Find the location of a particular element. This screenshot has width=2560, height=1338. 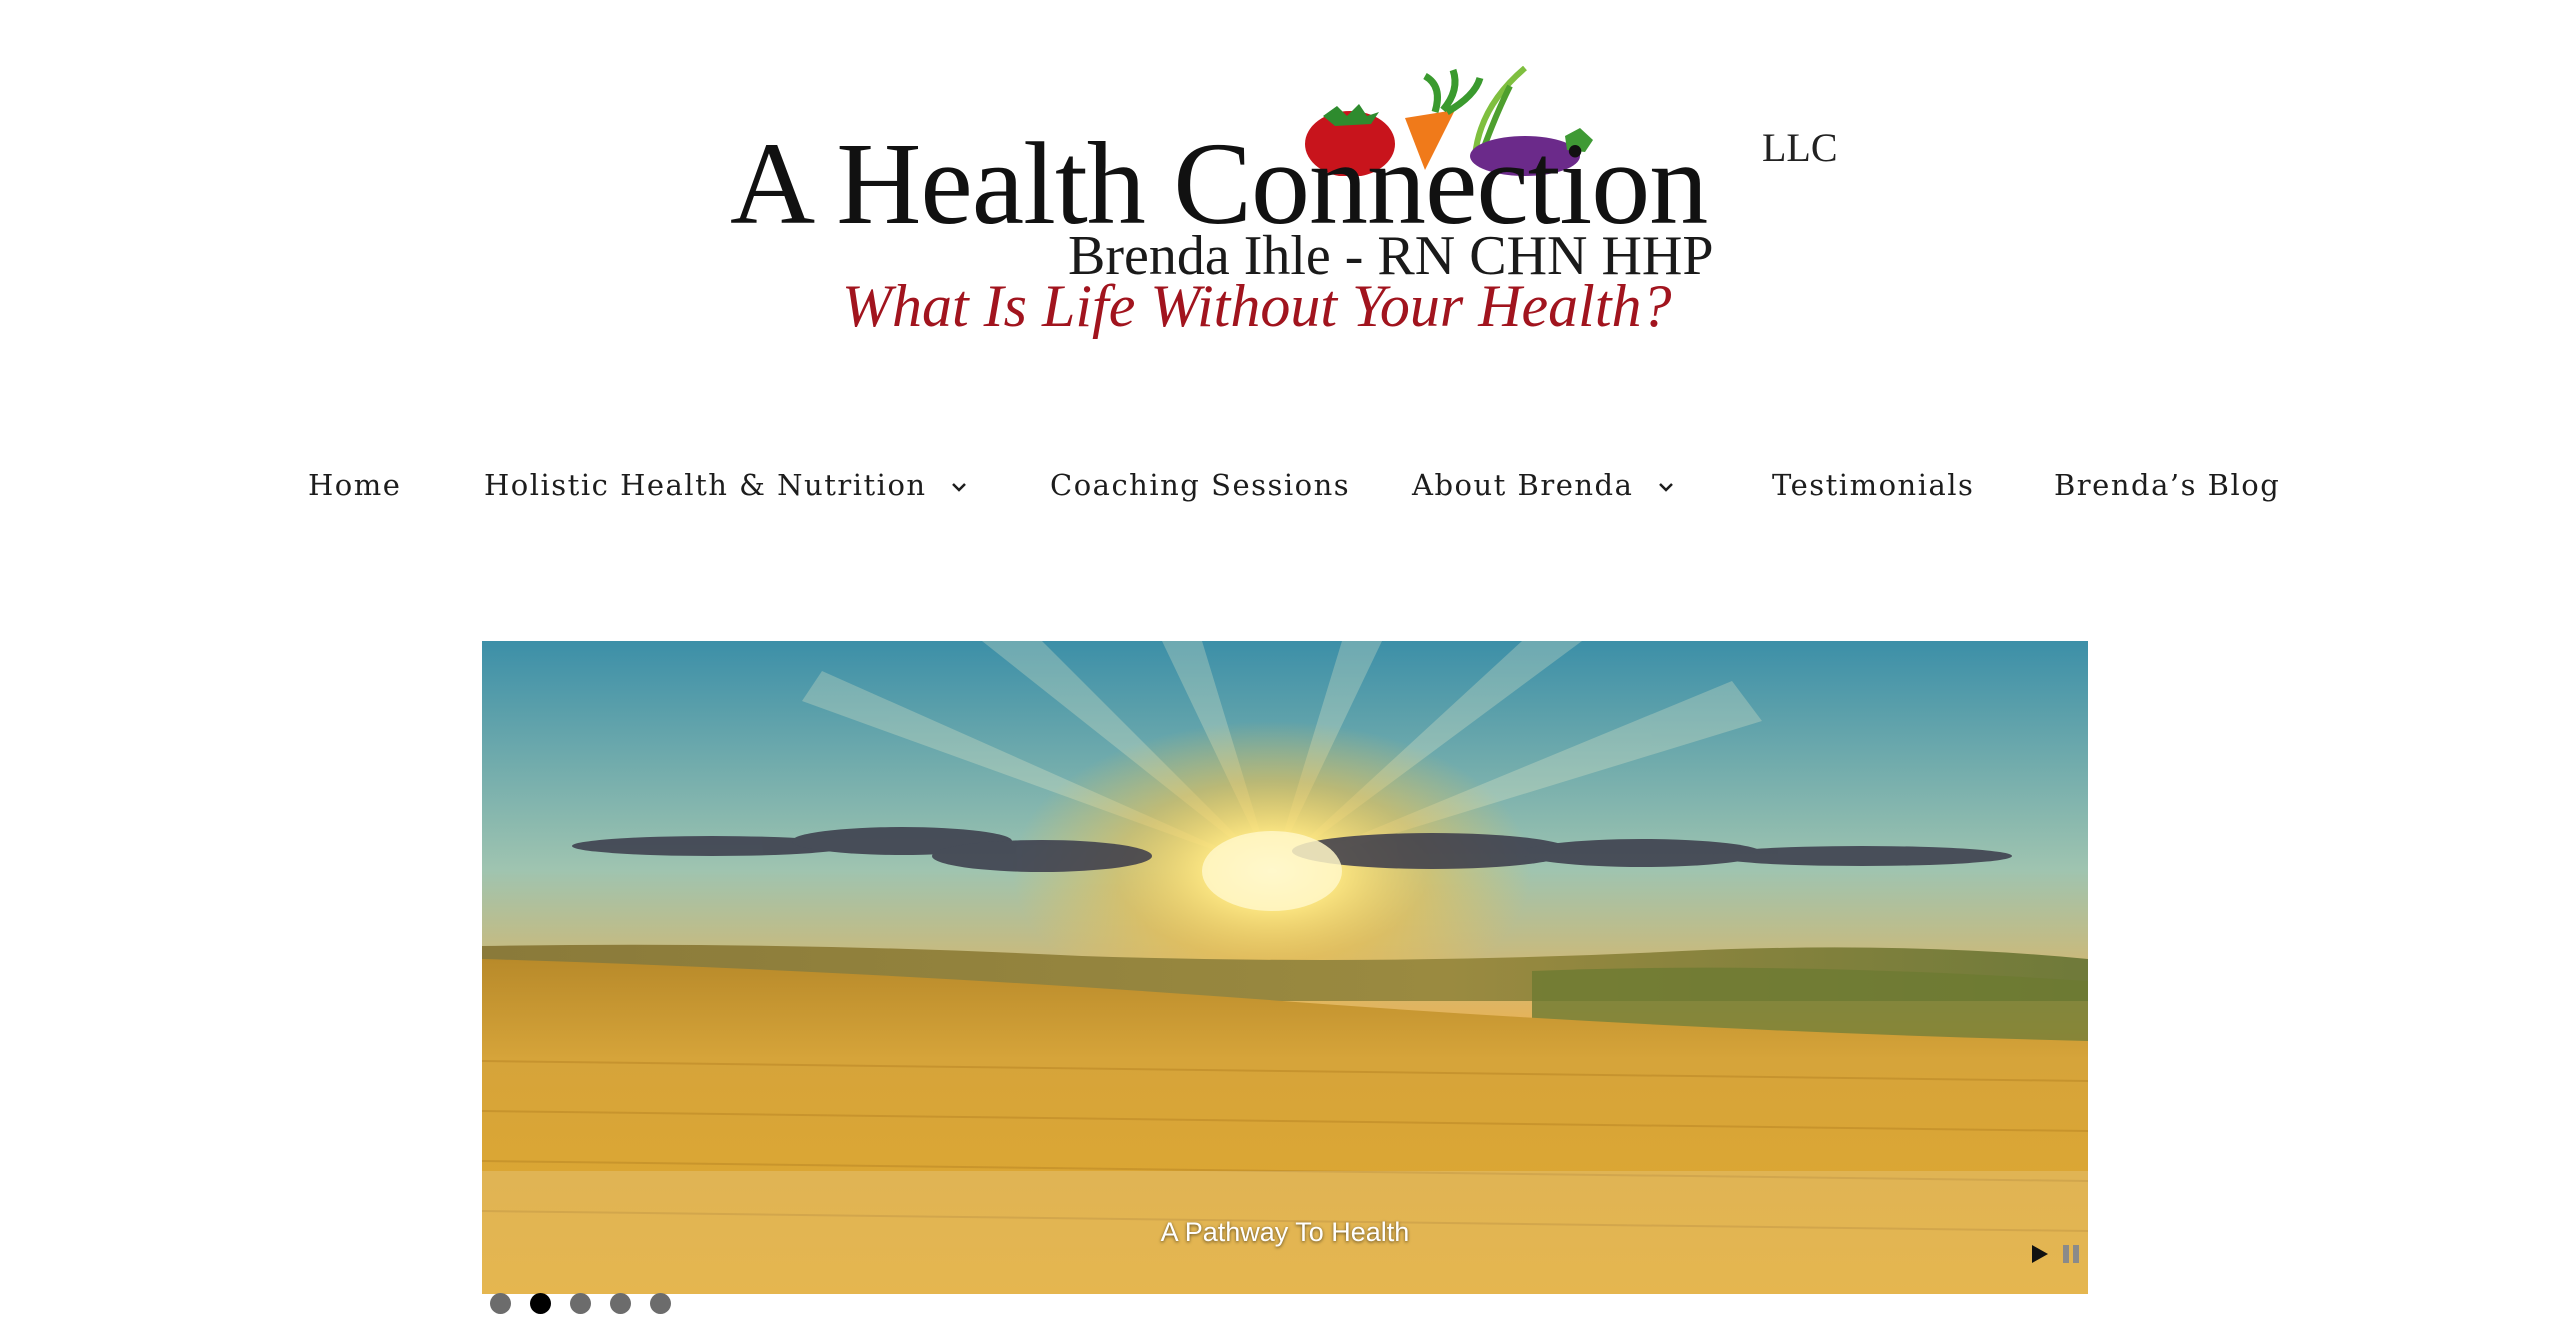

nav-item-home: Home is located at coordinates (354, 485).